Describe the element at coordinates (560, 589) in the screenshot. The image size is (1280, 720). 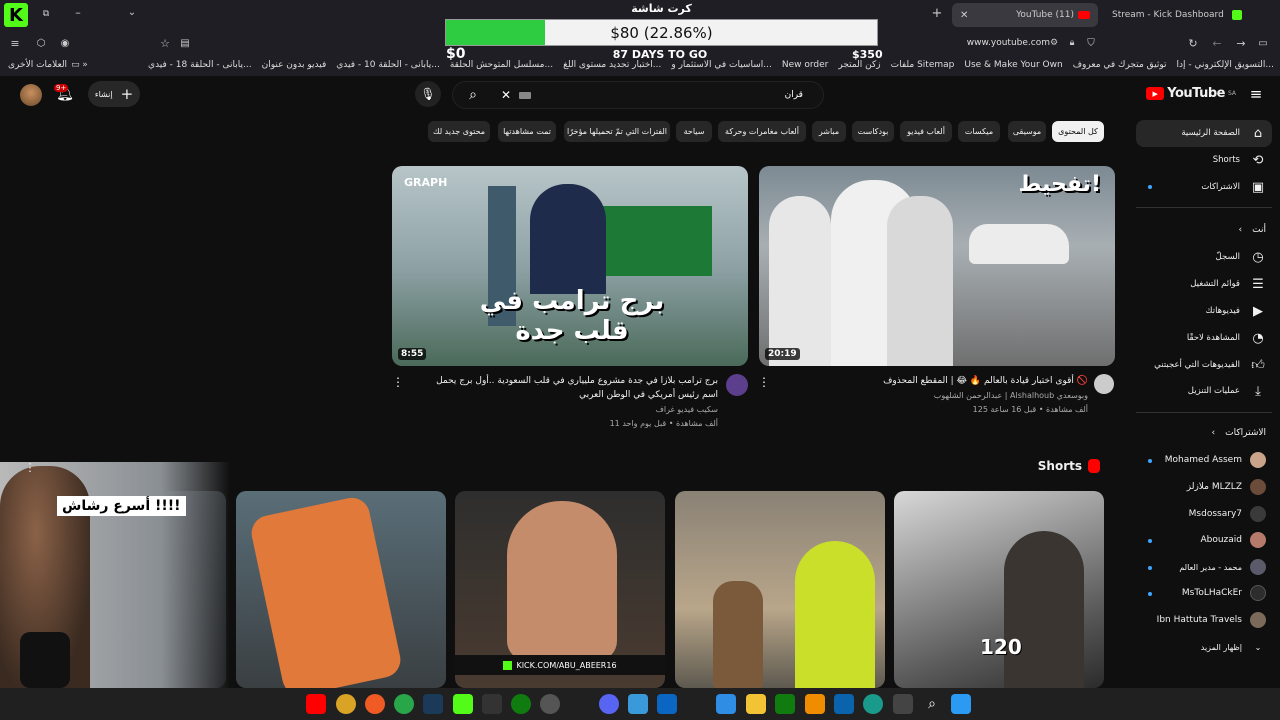
I see `short-thumbnail: KICK.COM/ABU_ABEER16` at that location.